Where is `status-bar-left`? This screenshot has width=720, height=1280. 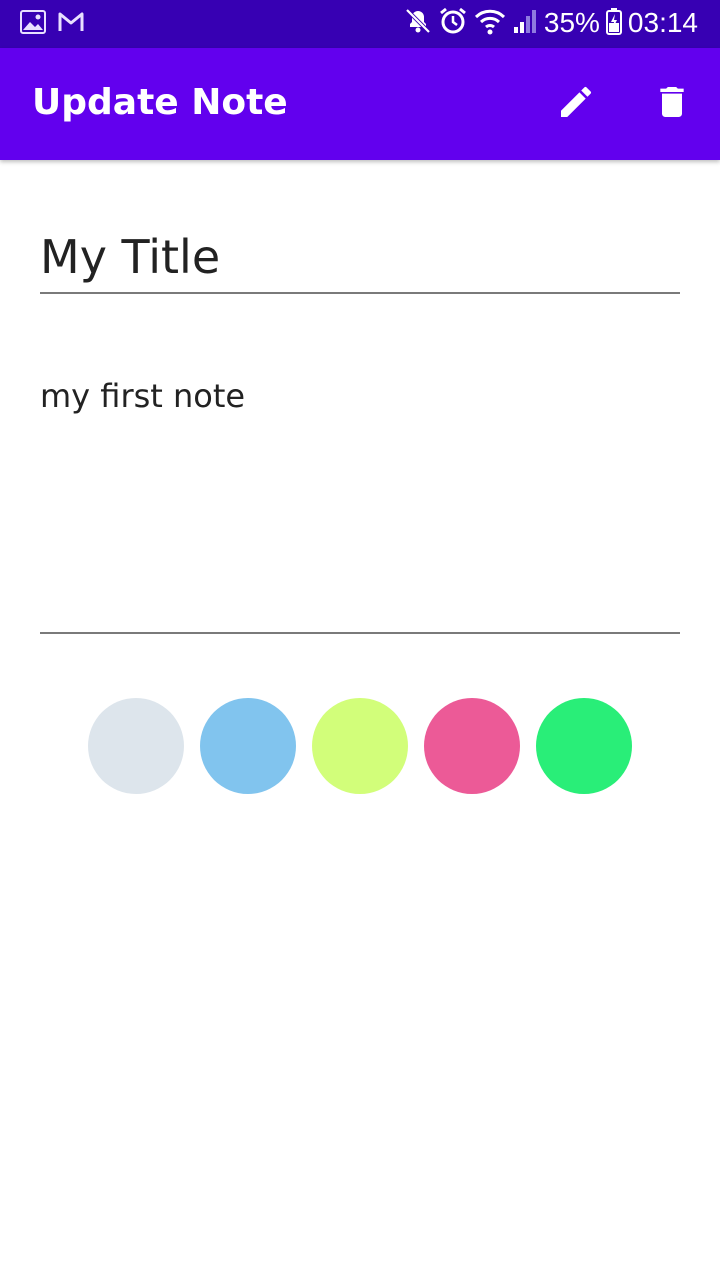
status-bar-left is located at coordinates (52, 24).